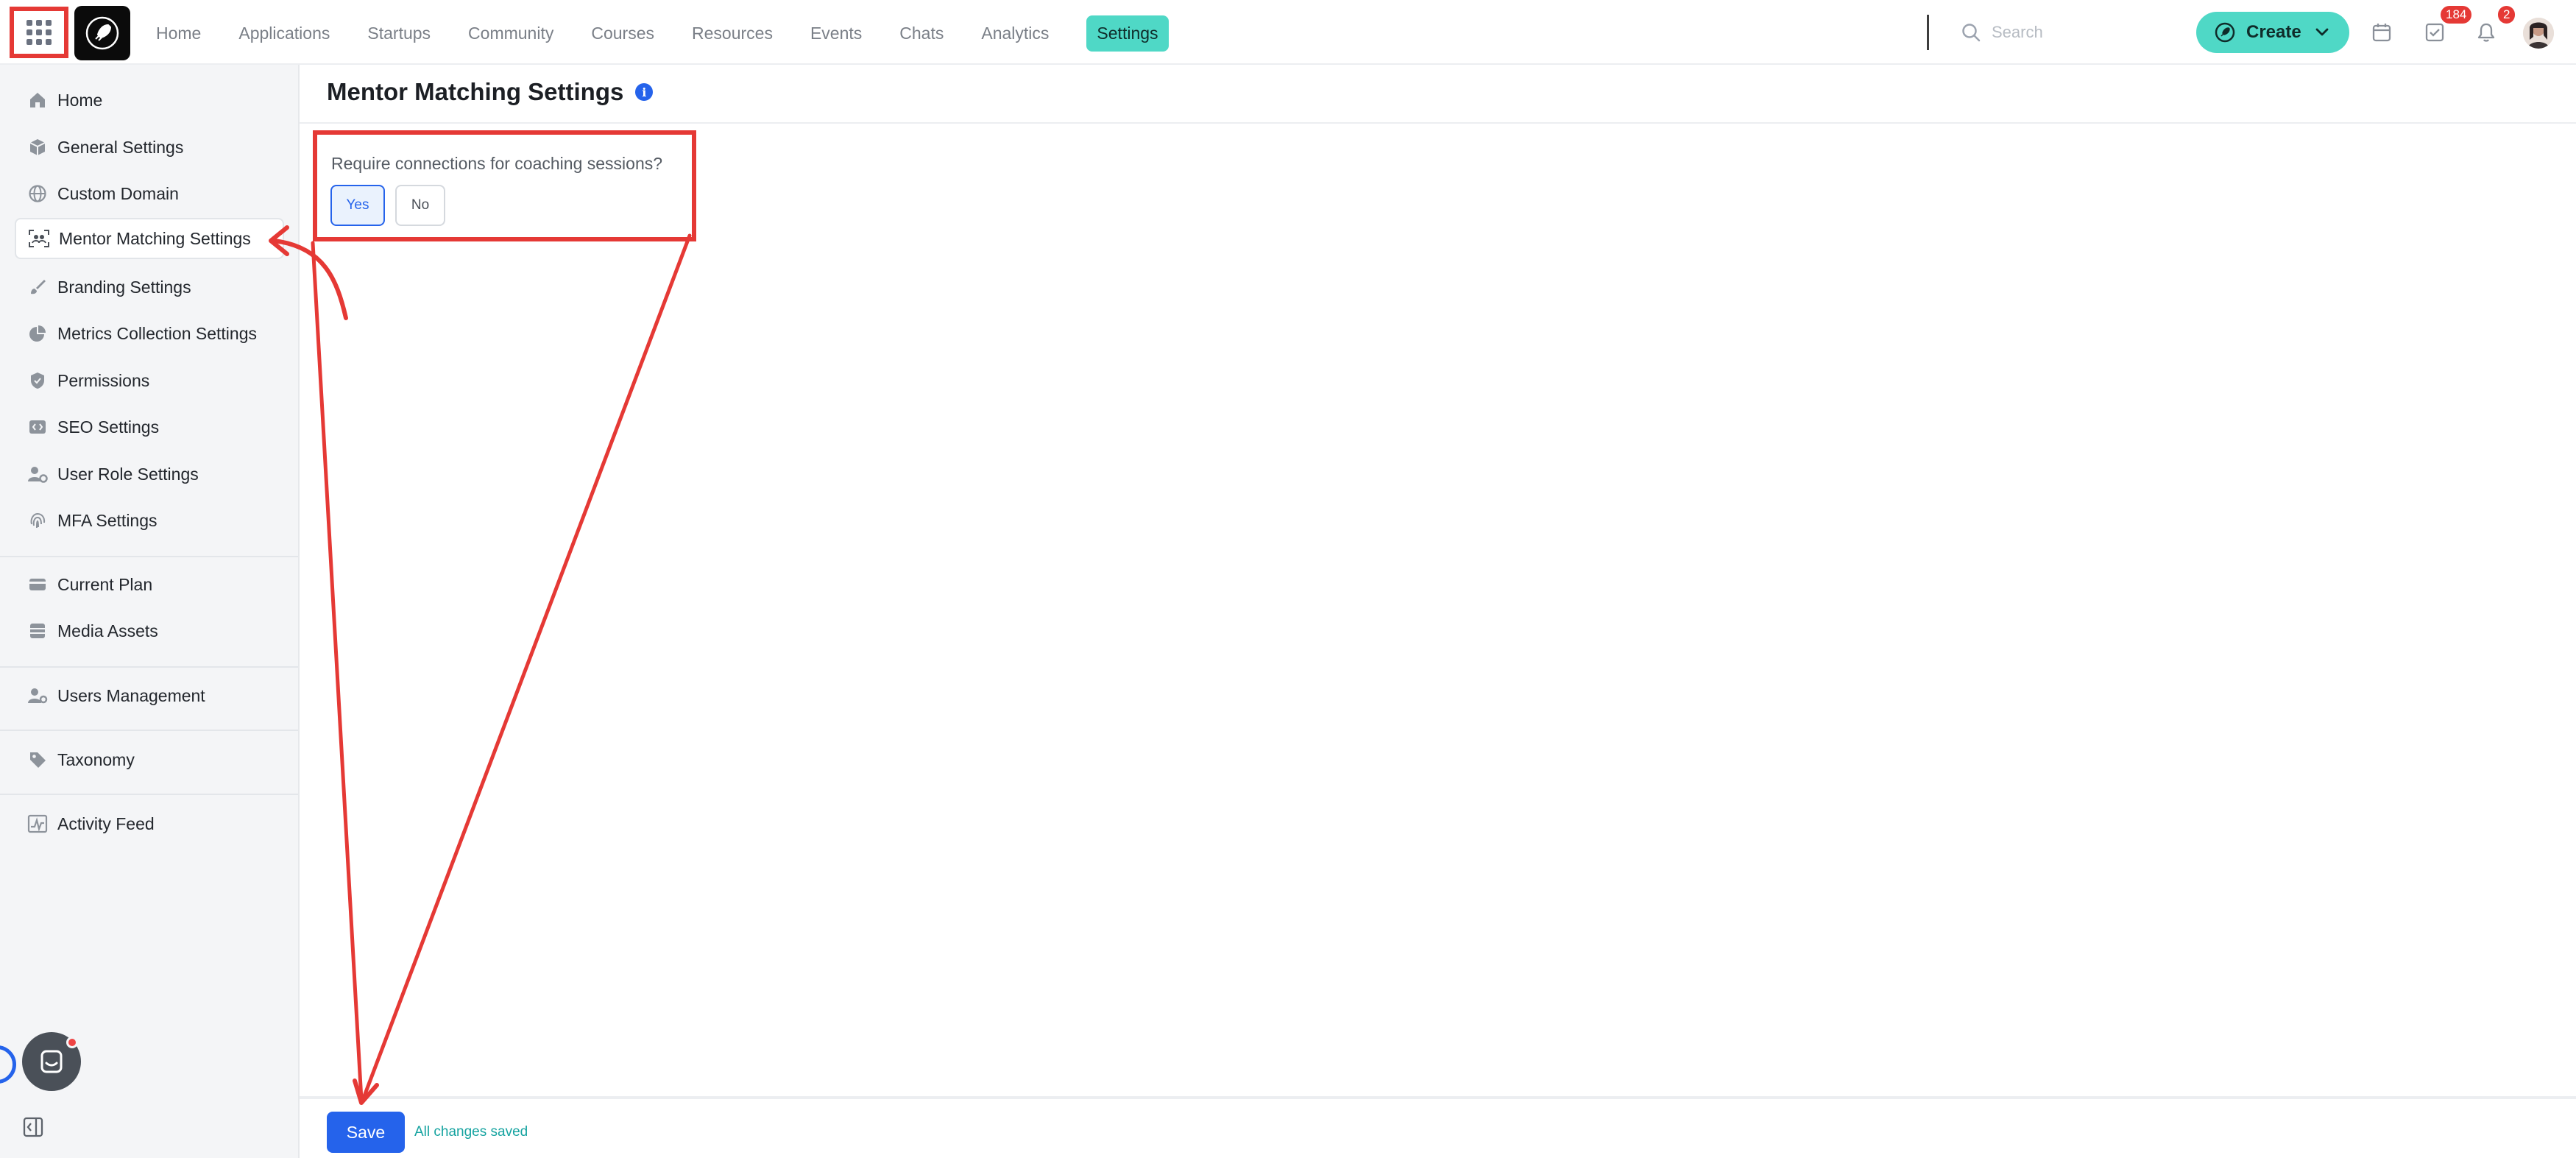 The height and width of the screenshot is (1158, 2576). I want to click on nav-home: Home, so click(178, 34).